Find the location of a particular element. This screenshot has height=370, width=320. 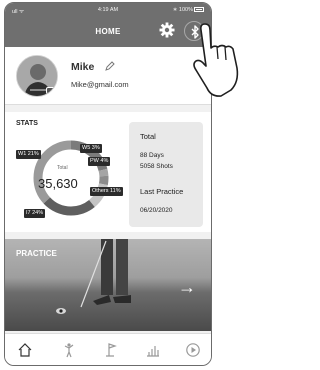

battery-status: ∗ 100% is located at coordinates (188, 10).